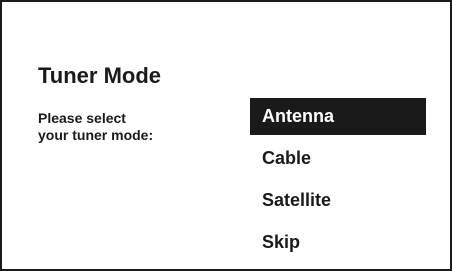 The height and width of the screenshot is (271, 452). I want to click on option-satellite: Satellite, so click(338, 200).